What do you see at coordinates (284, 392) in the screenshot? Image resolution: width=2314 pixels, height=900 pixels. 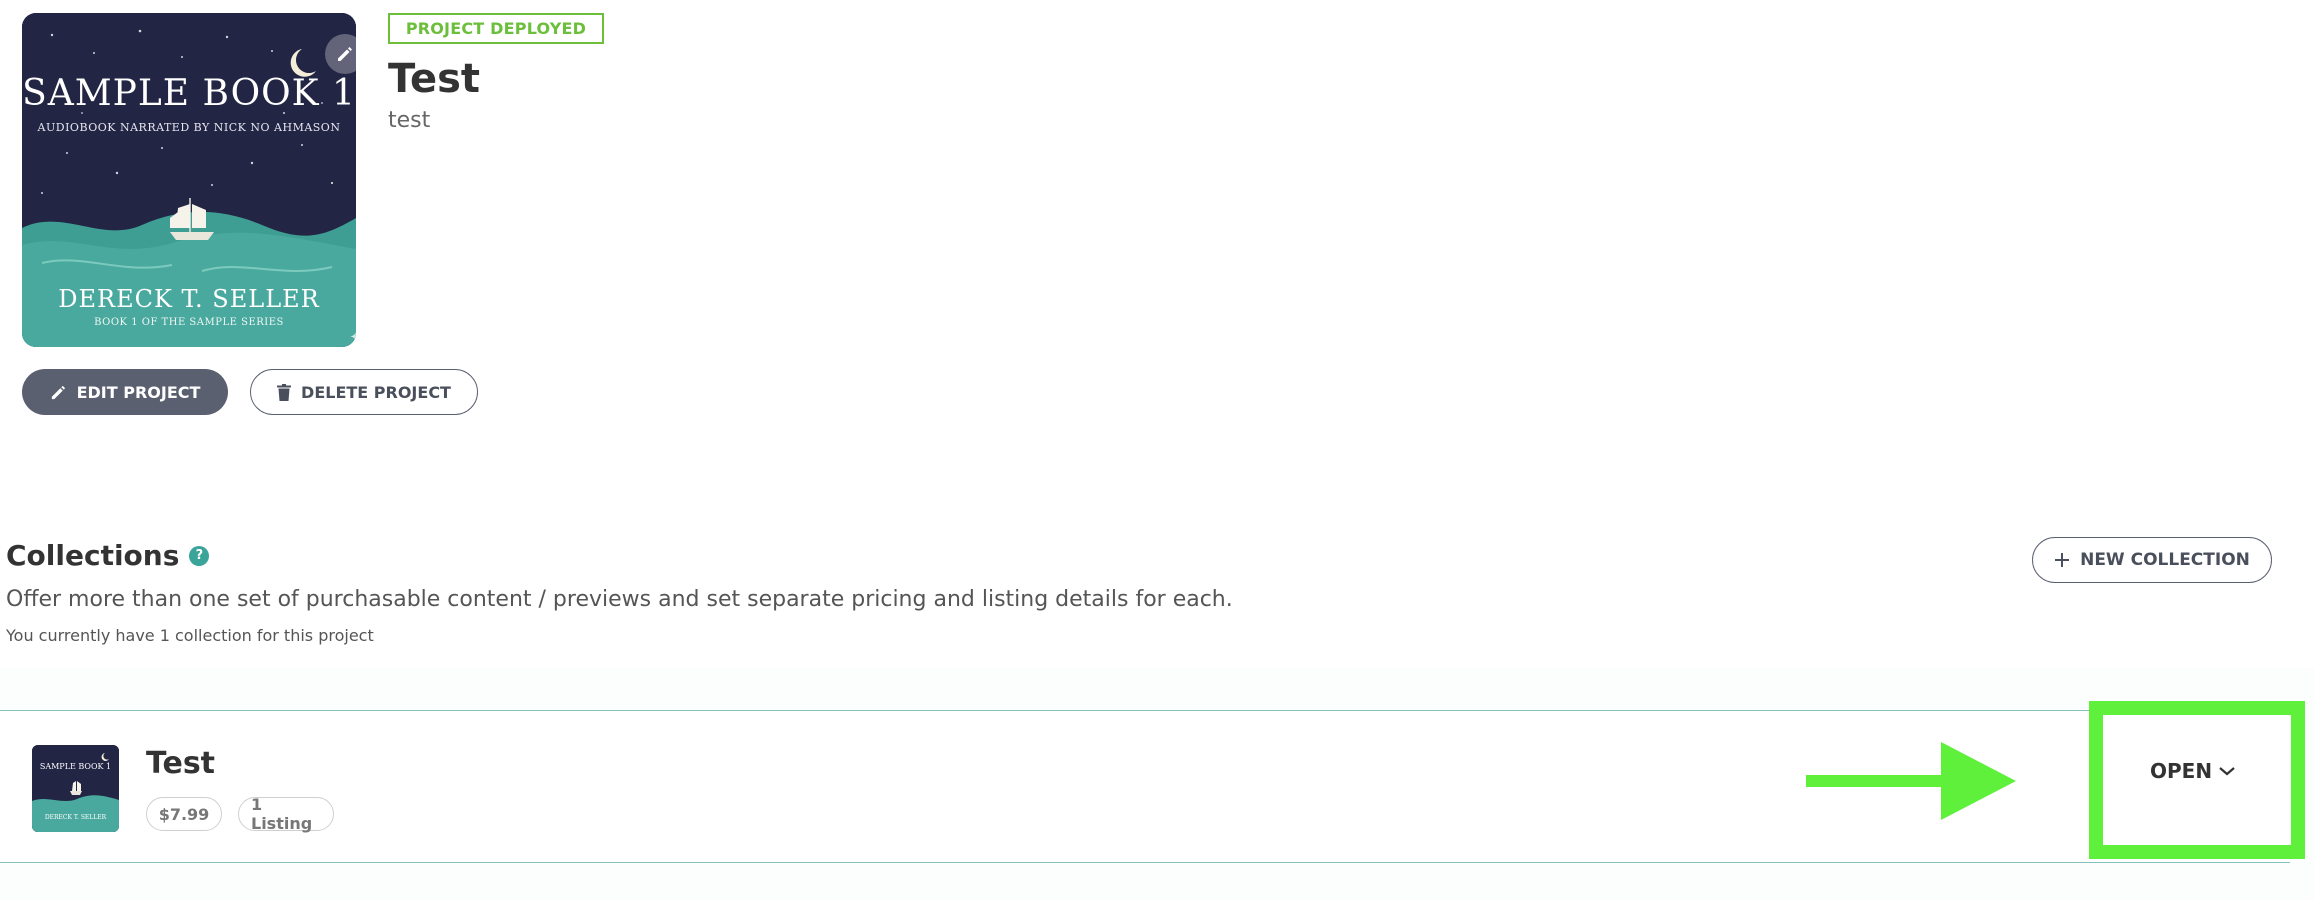 I see `trash-icon` at bounding box center [284, 392].